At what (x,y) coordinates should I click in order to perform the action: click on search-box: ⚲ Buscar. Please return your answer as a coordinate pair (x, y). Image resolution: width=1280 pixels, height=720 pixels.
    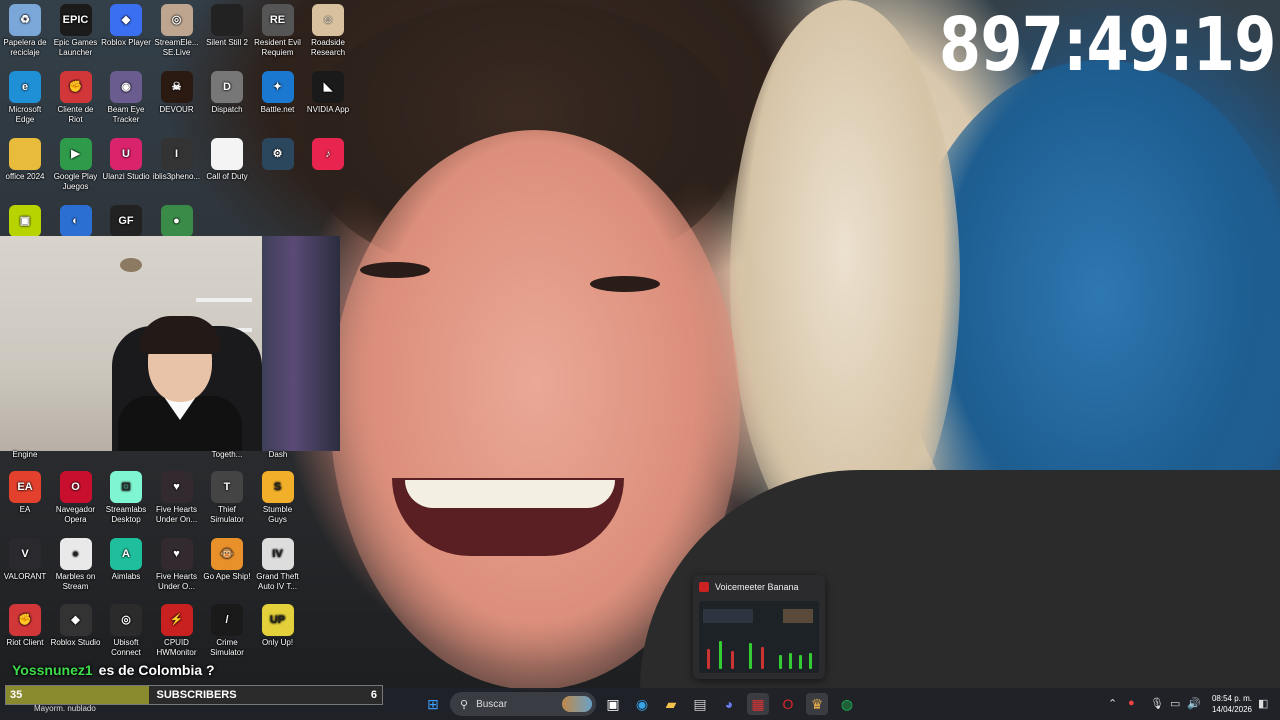
    Looking at the image, I should click on (523, 704).